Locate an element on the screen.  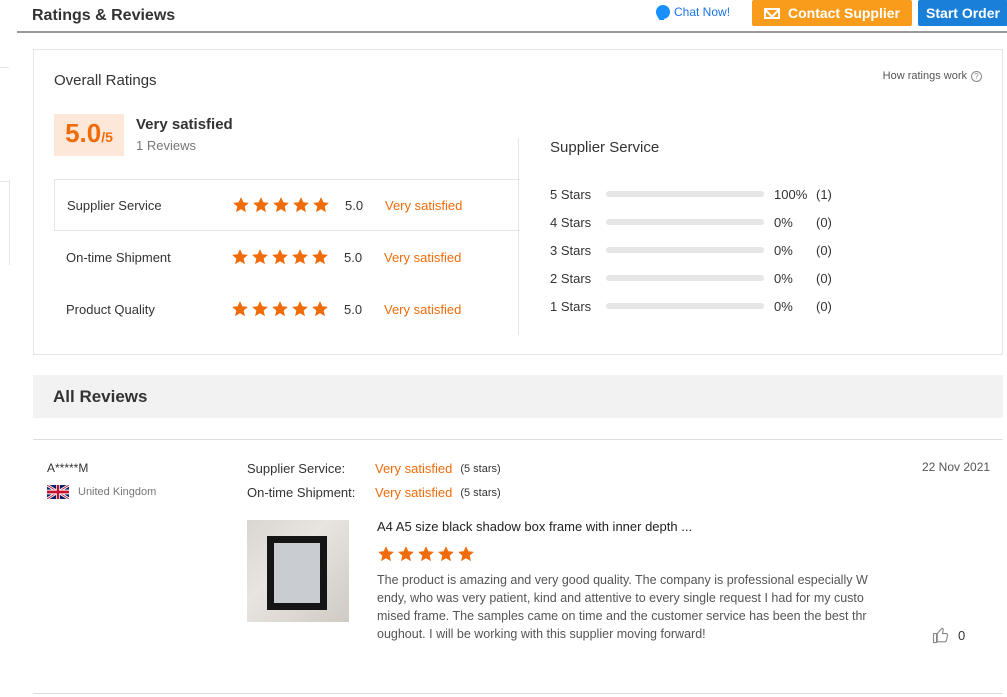
distribution-count: (1) is located at coordinates (824, 194).